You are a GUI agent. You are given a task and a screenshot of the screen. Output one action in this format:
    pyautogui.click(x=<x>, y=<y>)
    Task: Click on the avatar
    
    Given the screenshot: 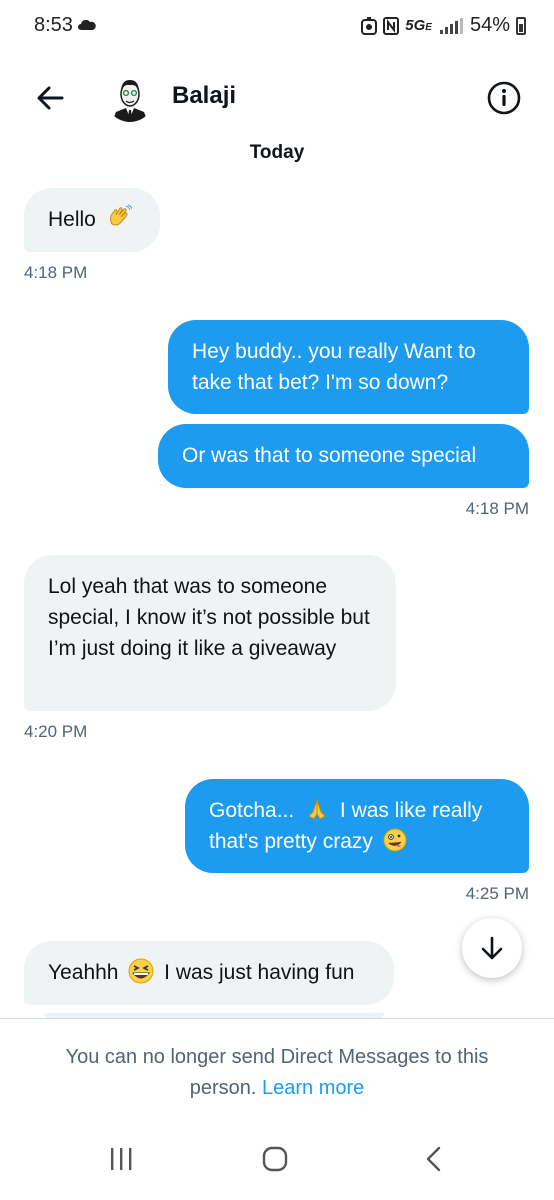 What is the action you would take?
    pyautogui.click(x=130, y=98)
    